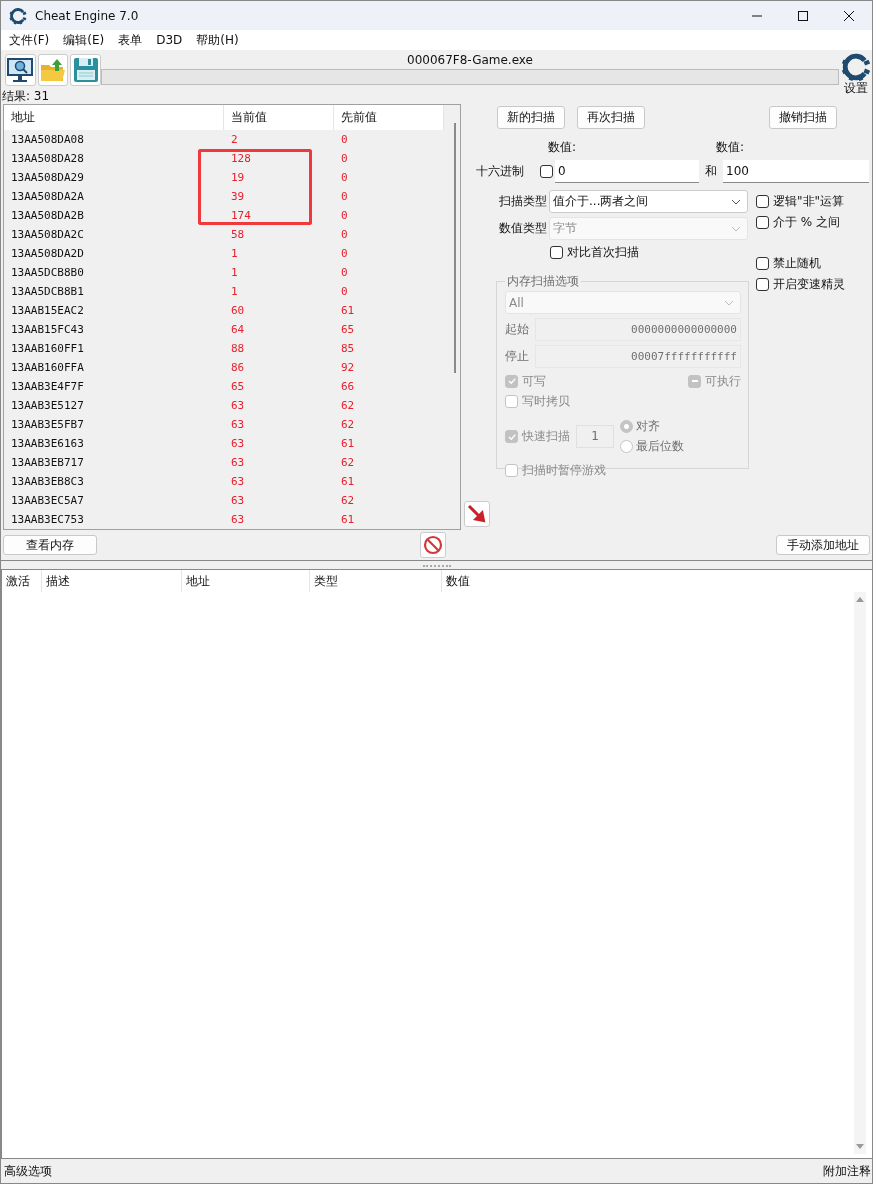  What do you see at coordinates (47, 444) in the screenshot?
I see `table-cell-text: 13AAB3E6163` at bounding box center [47, 444].